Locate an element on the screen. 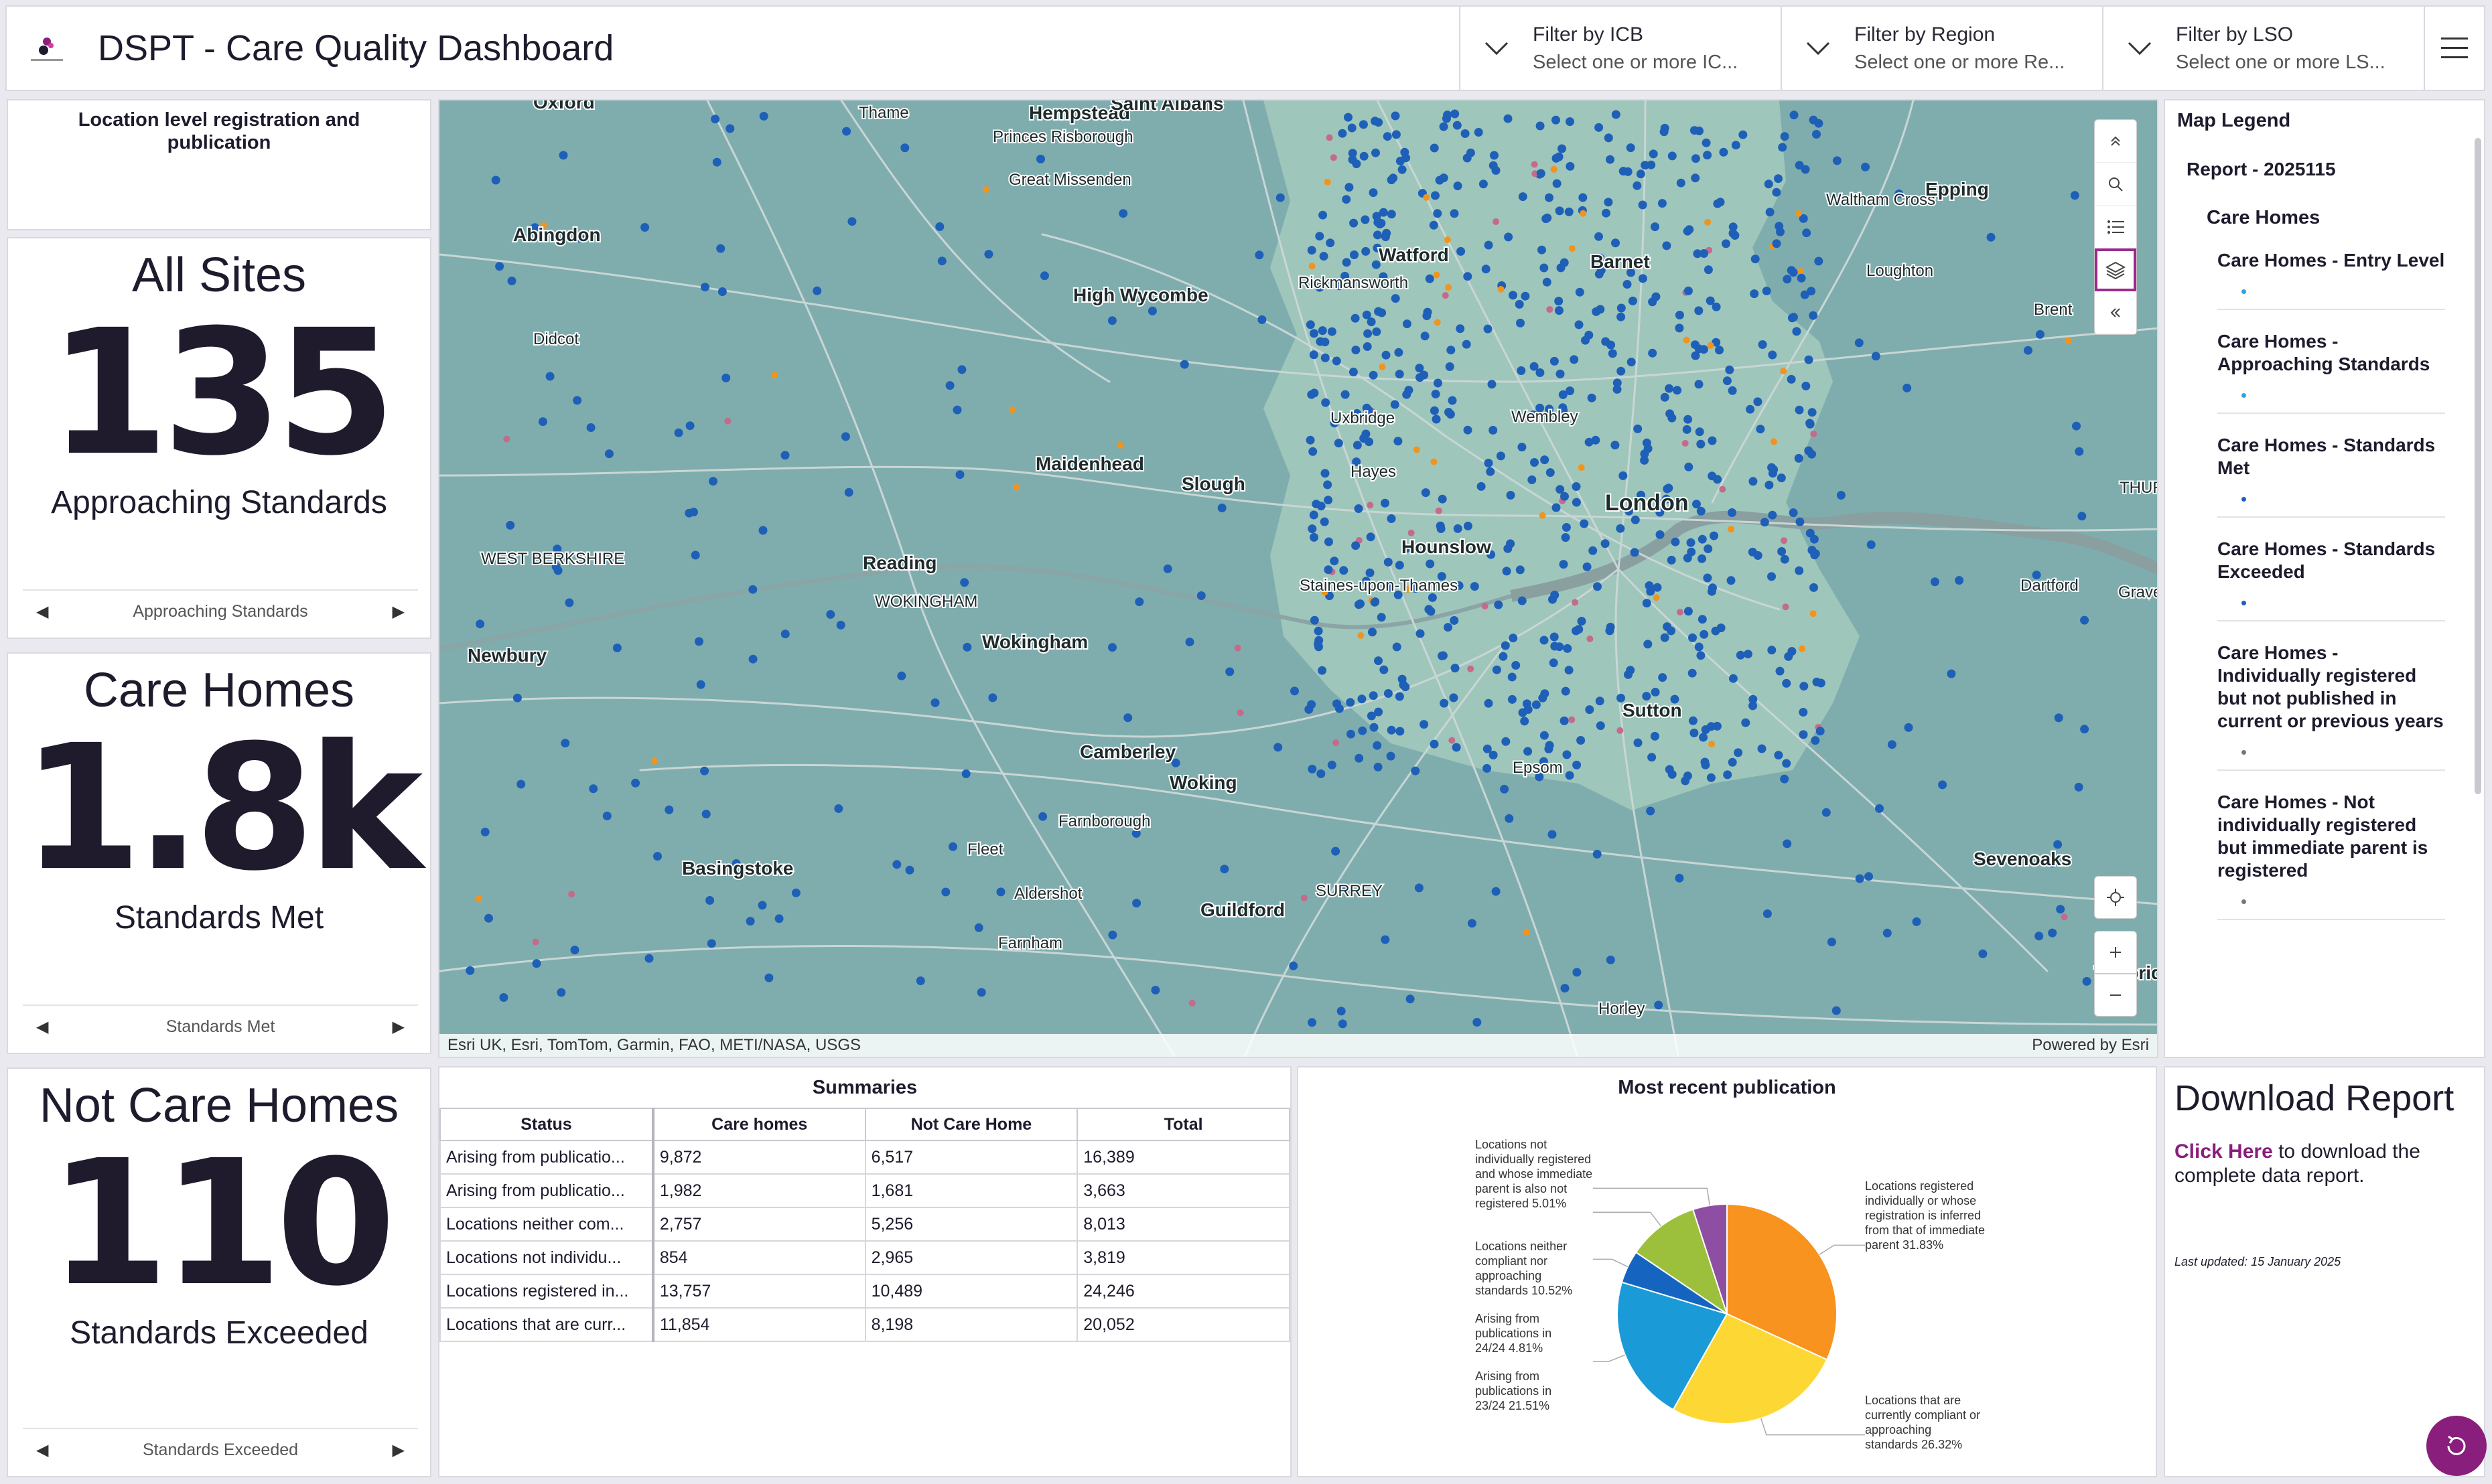  zoom-in-button is located at coordinates (2115, 952).